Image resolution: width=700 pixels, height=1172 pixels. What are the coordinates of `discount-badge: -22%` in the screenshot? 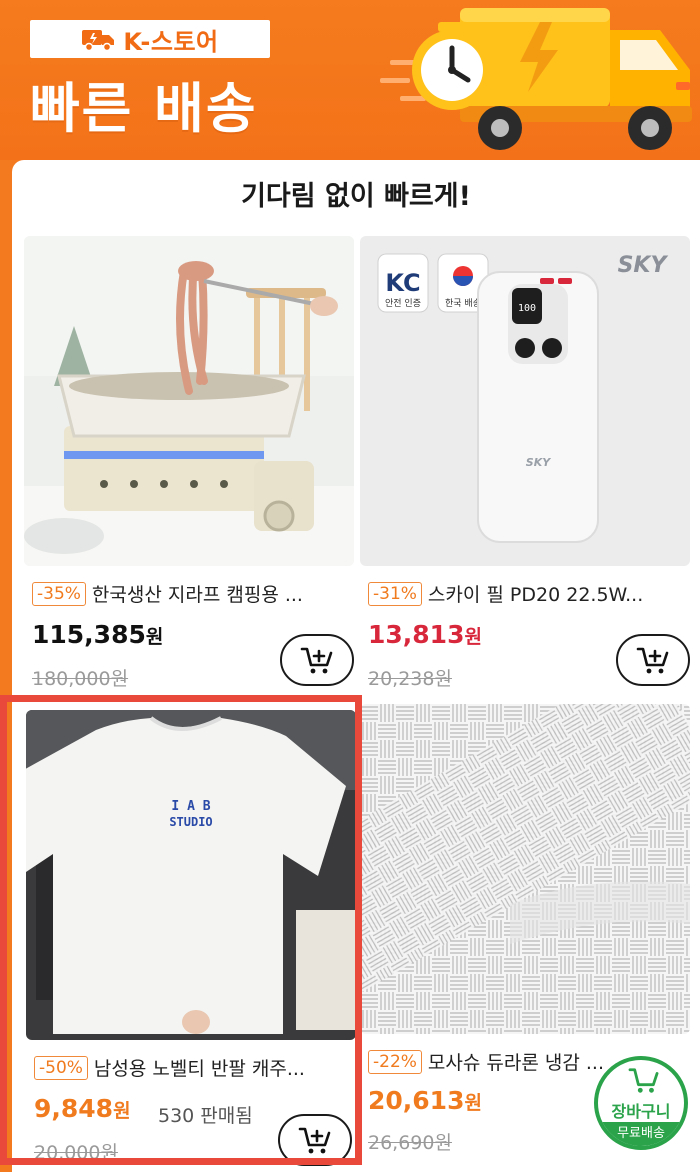 It's located at (395, 1061).